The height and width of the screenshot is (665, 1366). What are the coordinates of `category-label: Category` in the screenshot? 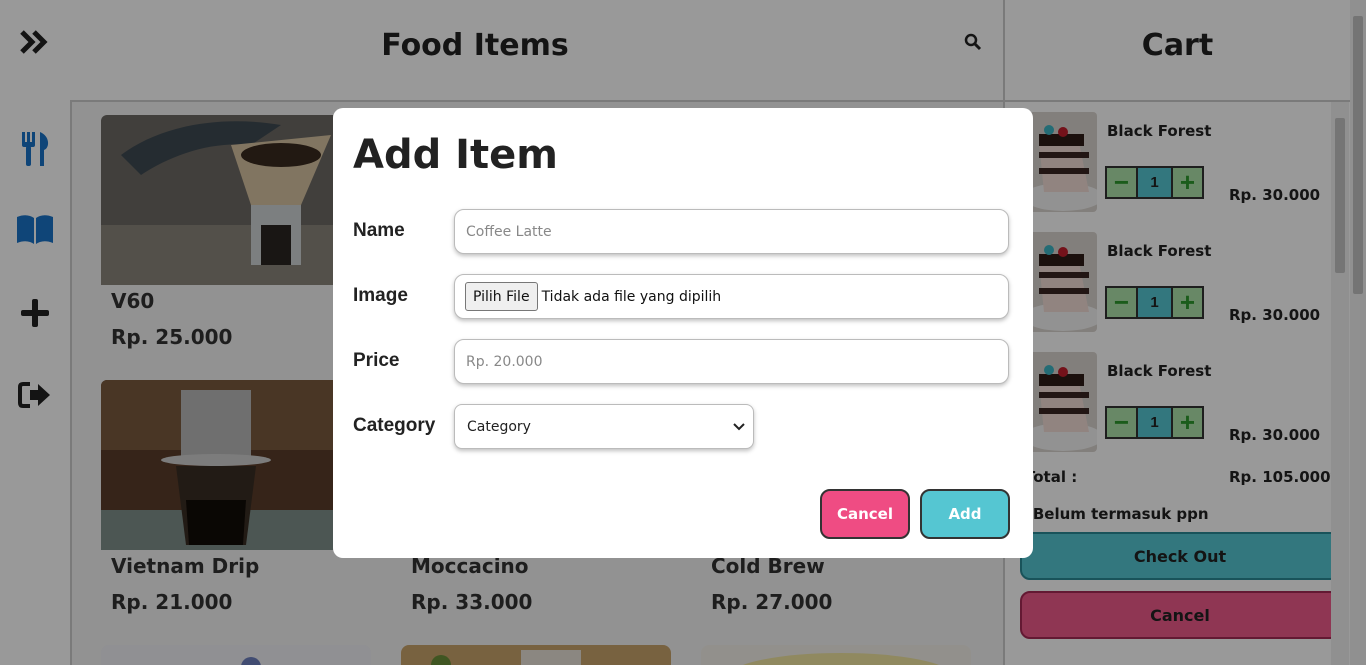 It's located at (394, 425).